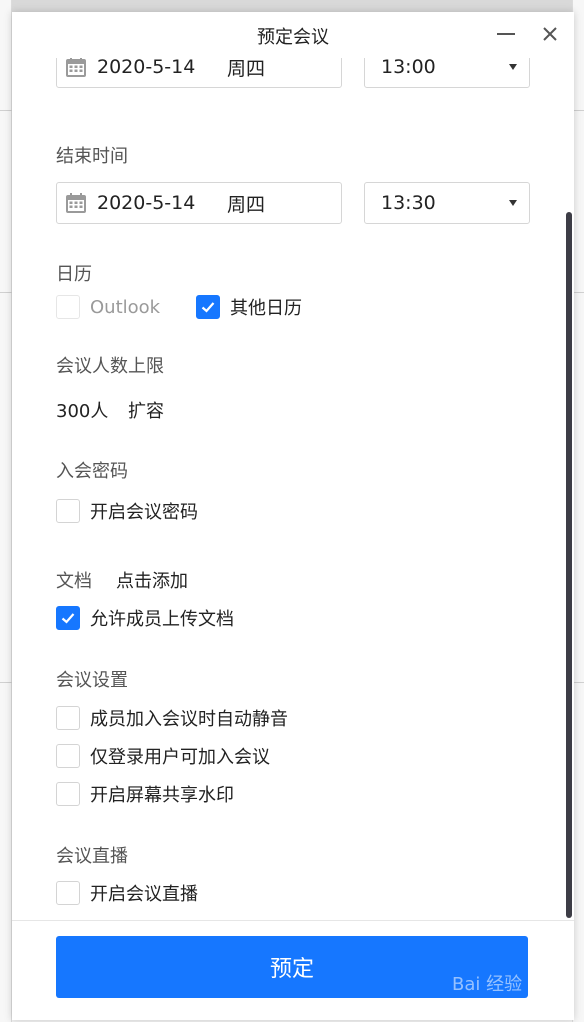 The height and width of the screenshot is (1022, 584). I want to click on enable-live-option: 开启会议直播, so click(127, 893).